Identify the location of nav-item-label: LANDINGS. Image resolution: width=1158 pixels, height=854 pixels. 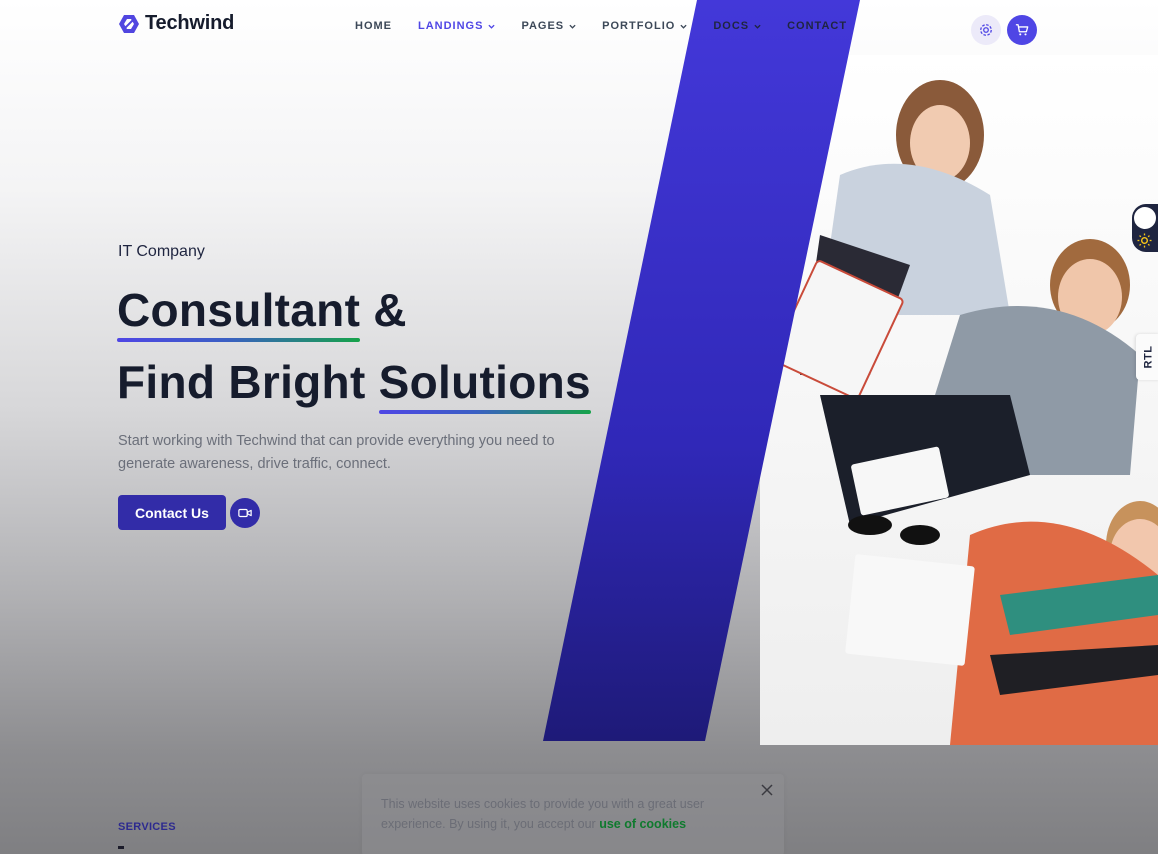
(451, 26).